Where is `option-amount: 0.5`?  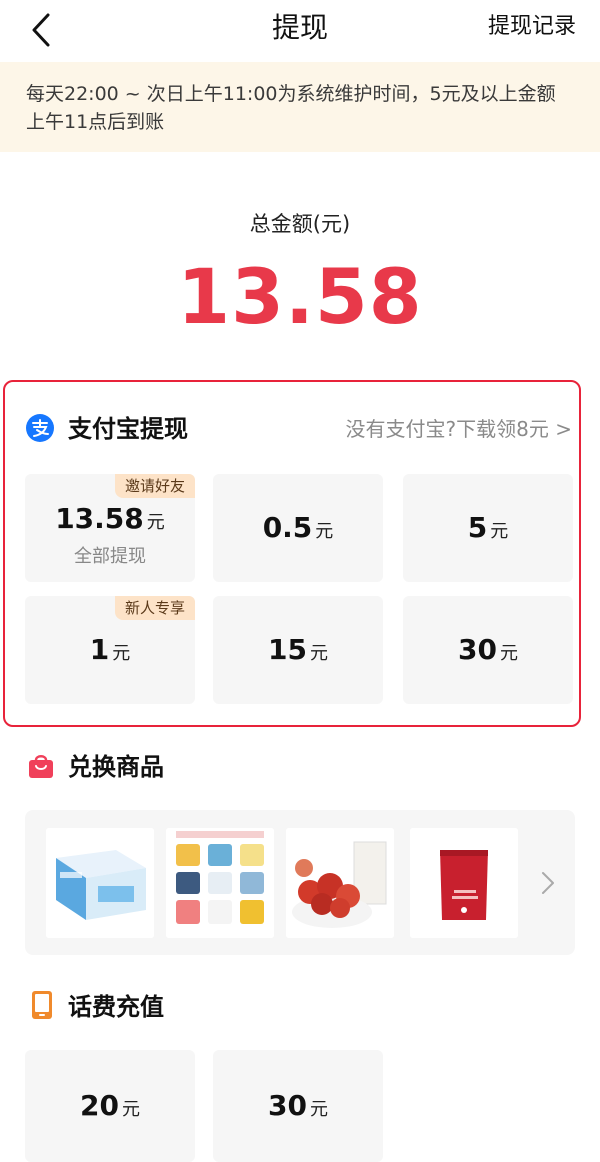 option-amount: 0.5 is located at coordinates (287, 527).